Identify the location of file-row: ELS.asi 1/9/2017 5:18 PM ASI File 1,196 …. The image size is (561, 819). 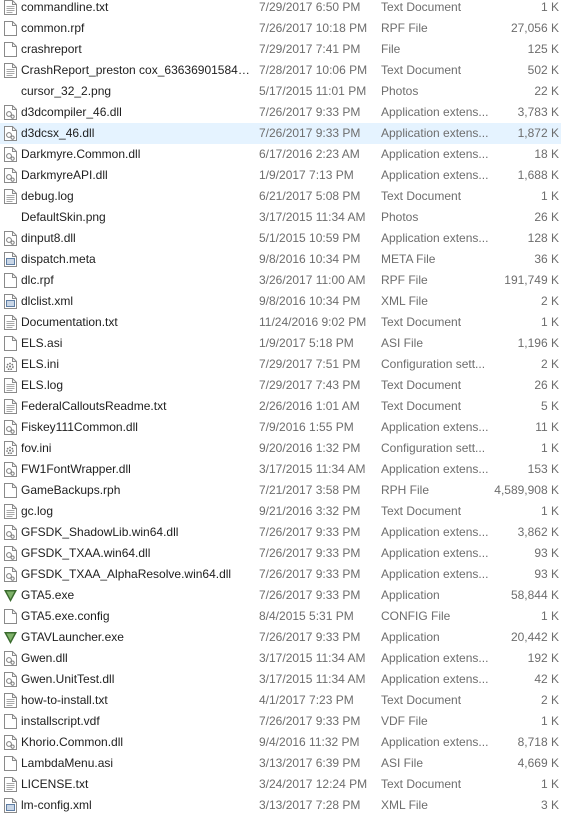
(280, 343).